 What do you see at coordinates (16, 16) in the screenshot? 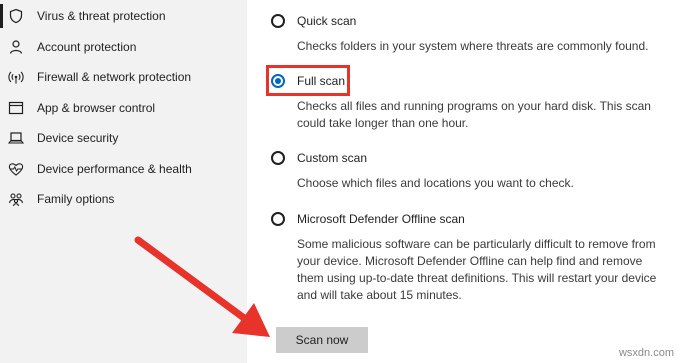
I see `shield-icon` at bounding box center [16, 16].